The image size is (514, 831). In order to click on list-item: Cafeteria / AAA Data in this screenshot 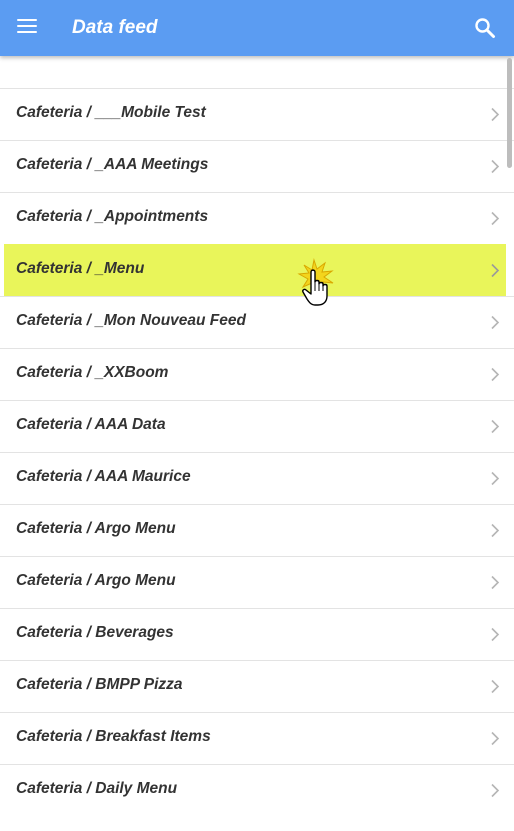, I will do `click(257, 426)`.